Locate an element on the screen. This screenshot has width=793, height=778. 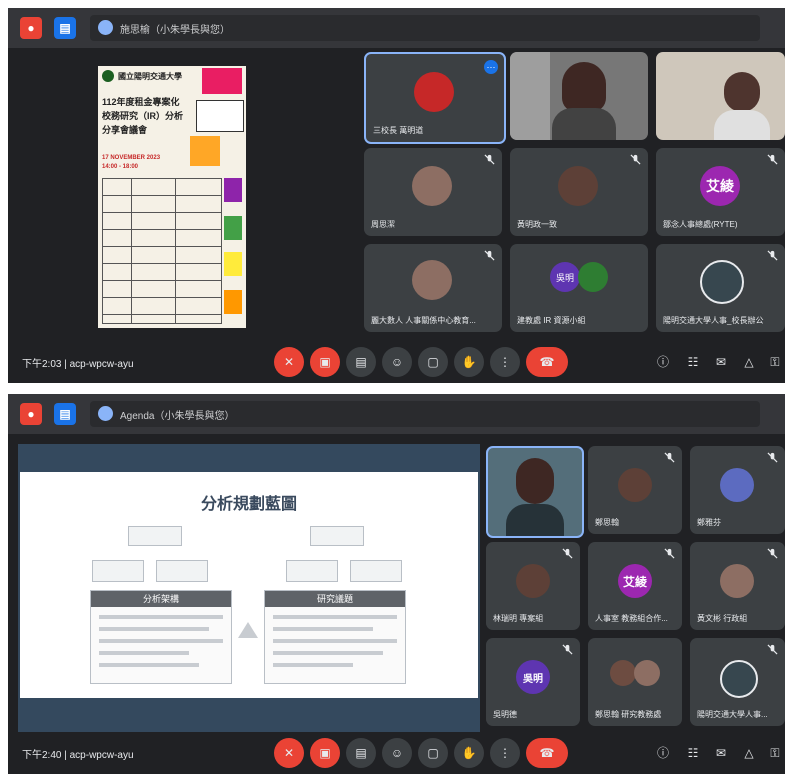
participant-tile: 鄭思翰 研究教務處 is located at coordinates (635, 682).